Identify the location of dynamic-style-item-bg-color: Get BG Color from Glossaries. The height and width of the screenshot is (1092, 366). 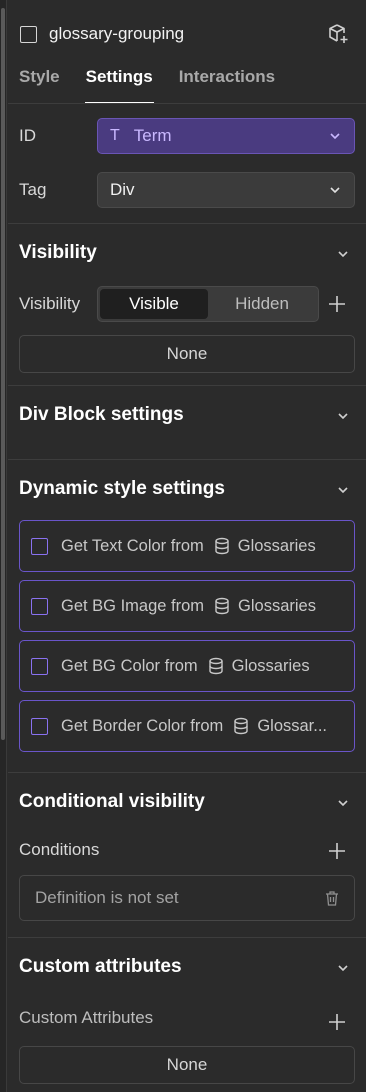
(187, 666).